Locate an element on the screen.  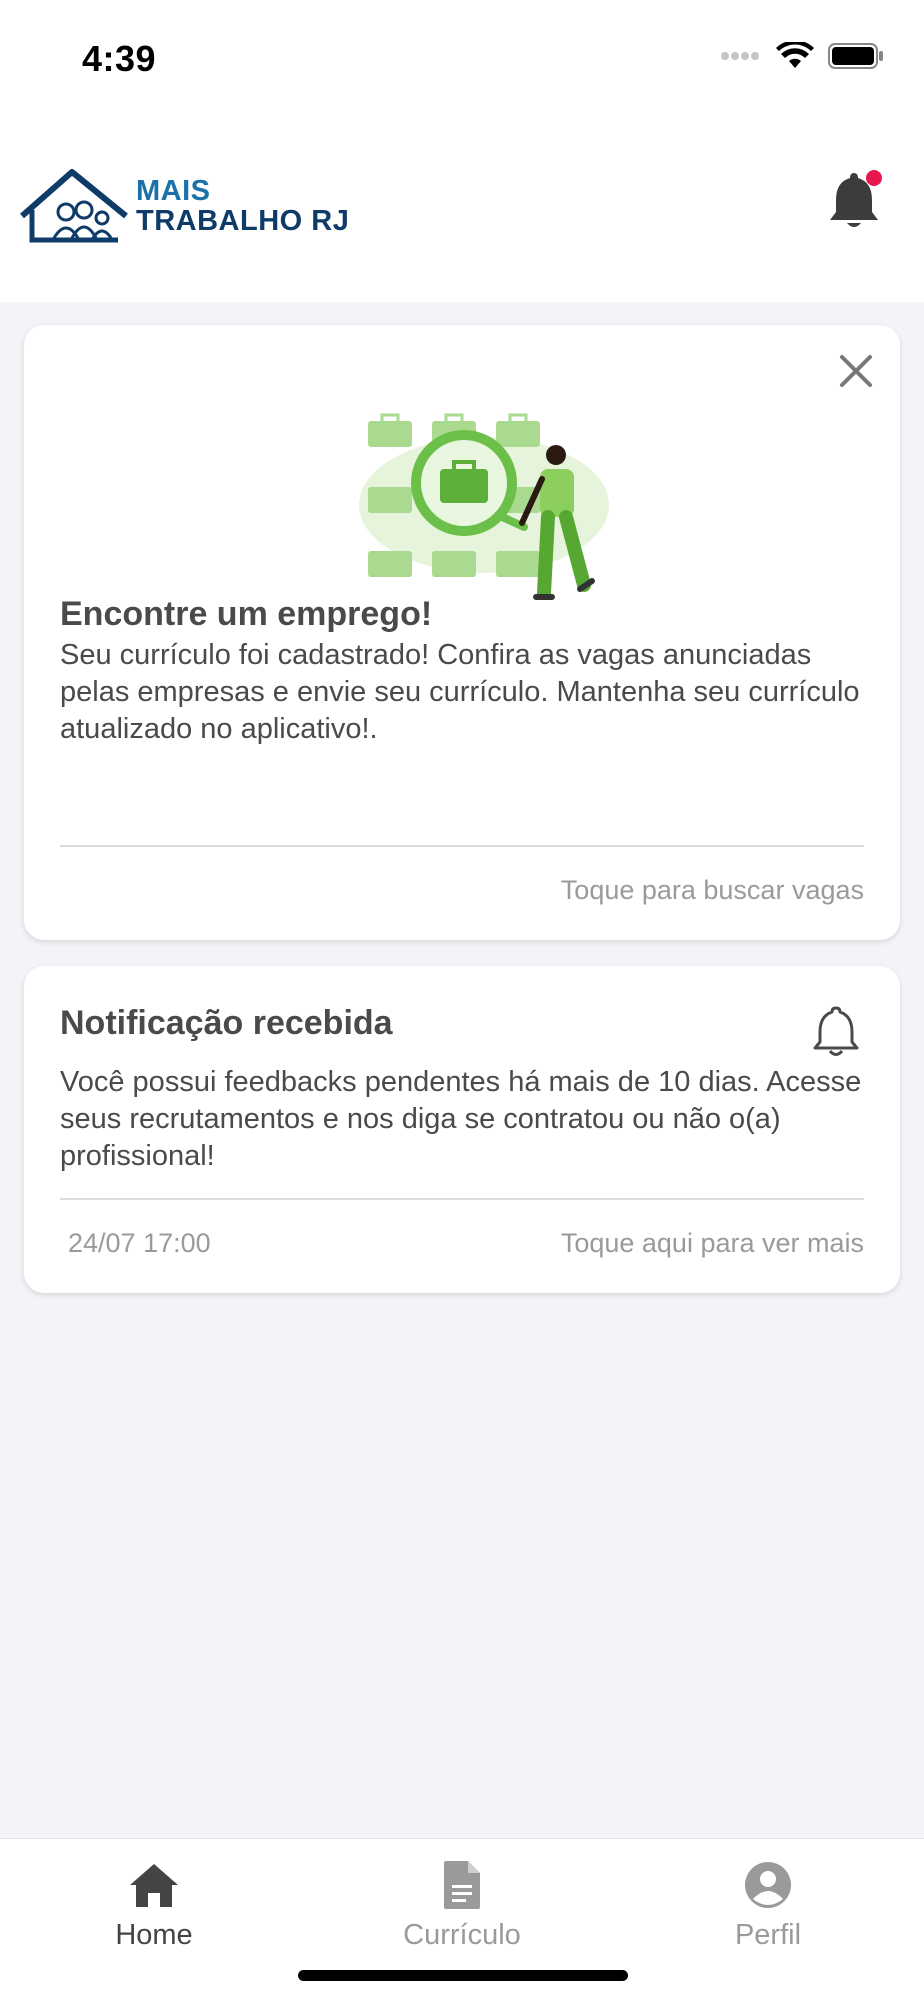
find-job-title: Encontre um emprego! is located at coordinates (246, 614).